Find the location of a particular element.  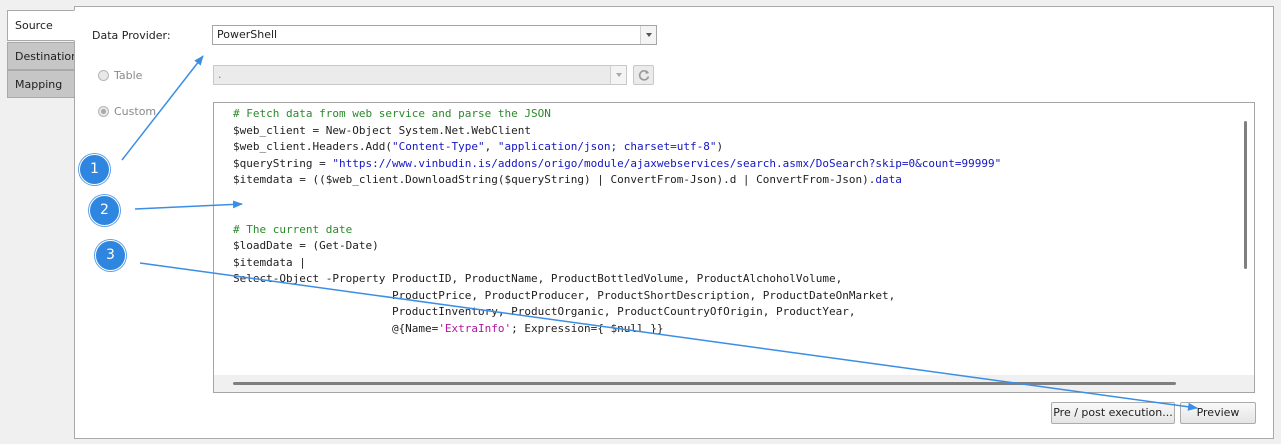

table-radio is located at coordinates (103, 75).